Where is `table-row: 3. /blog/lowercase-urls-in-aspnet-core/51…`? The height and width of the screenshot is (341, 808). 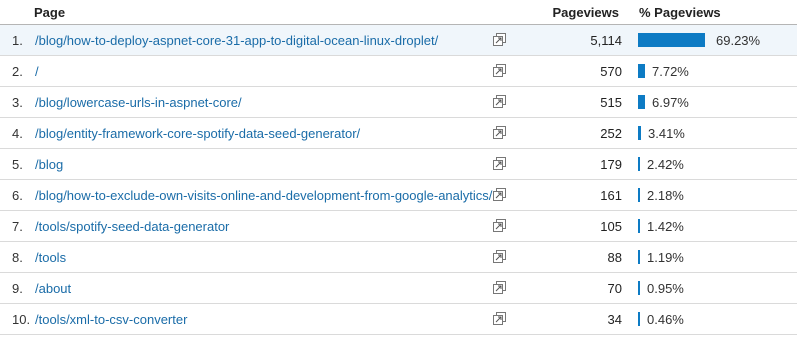
table-row: 3. /blog/lowercase-urls-in-aspnet-core/51… is located at coordinates (398, 102).